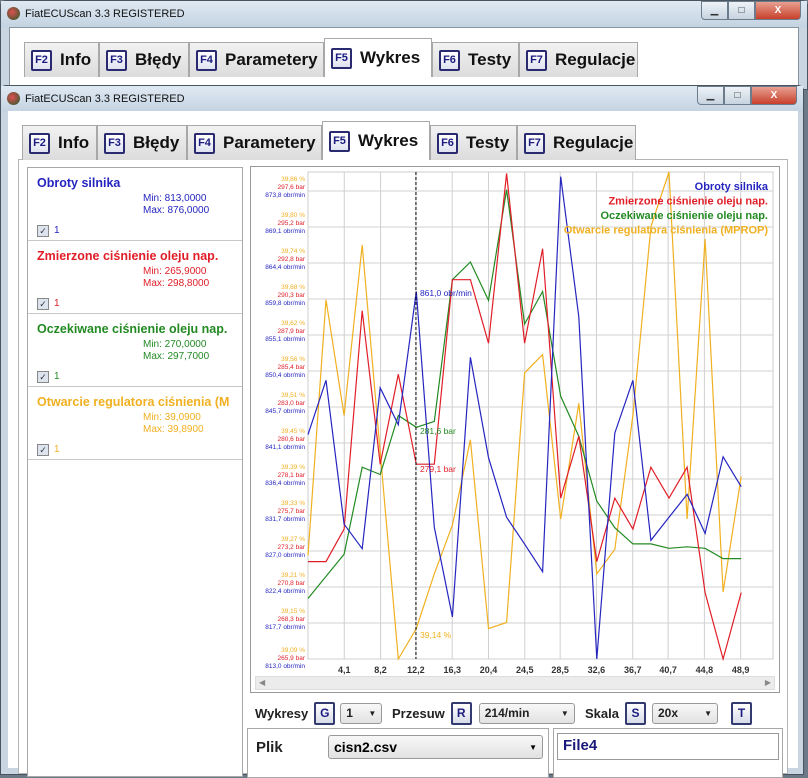 Image resolution: width=808 pixels, height=778 pixels. I want to click on tab-regulacje: F7 Regulacje, so click(576, 142).